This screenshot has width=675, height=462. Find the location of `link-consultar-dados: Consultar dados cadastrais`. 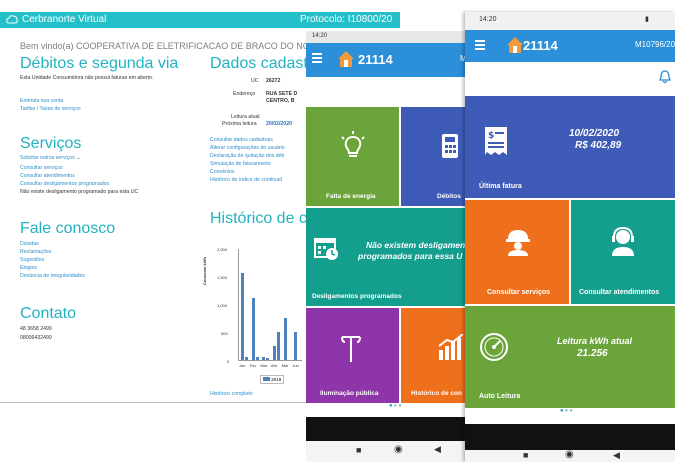

link-consultar-dados: Consultar dados cadastrais is located at coordinates (241, 140).